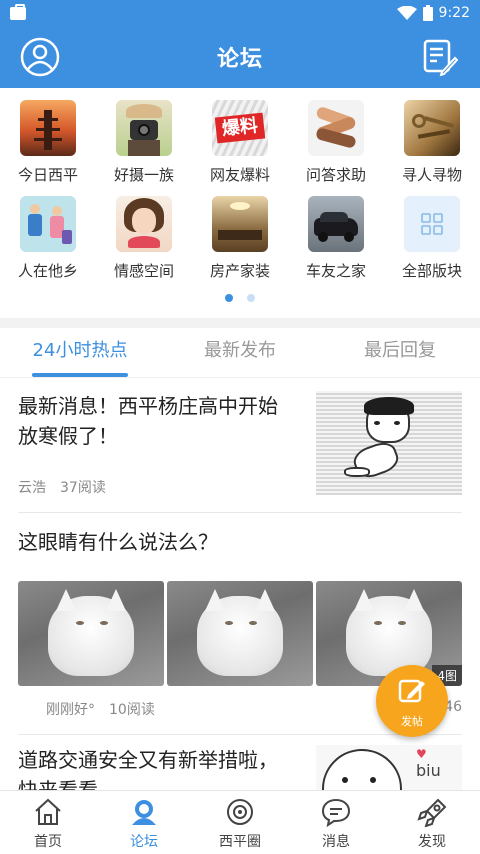 The height and width of the screenshot is (854, 480). I want to click on post-title: 这眼睛有什么说法么？, so click(118, 542).